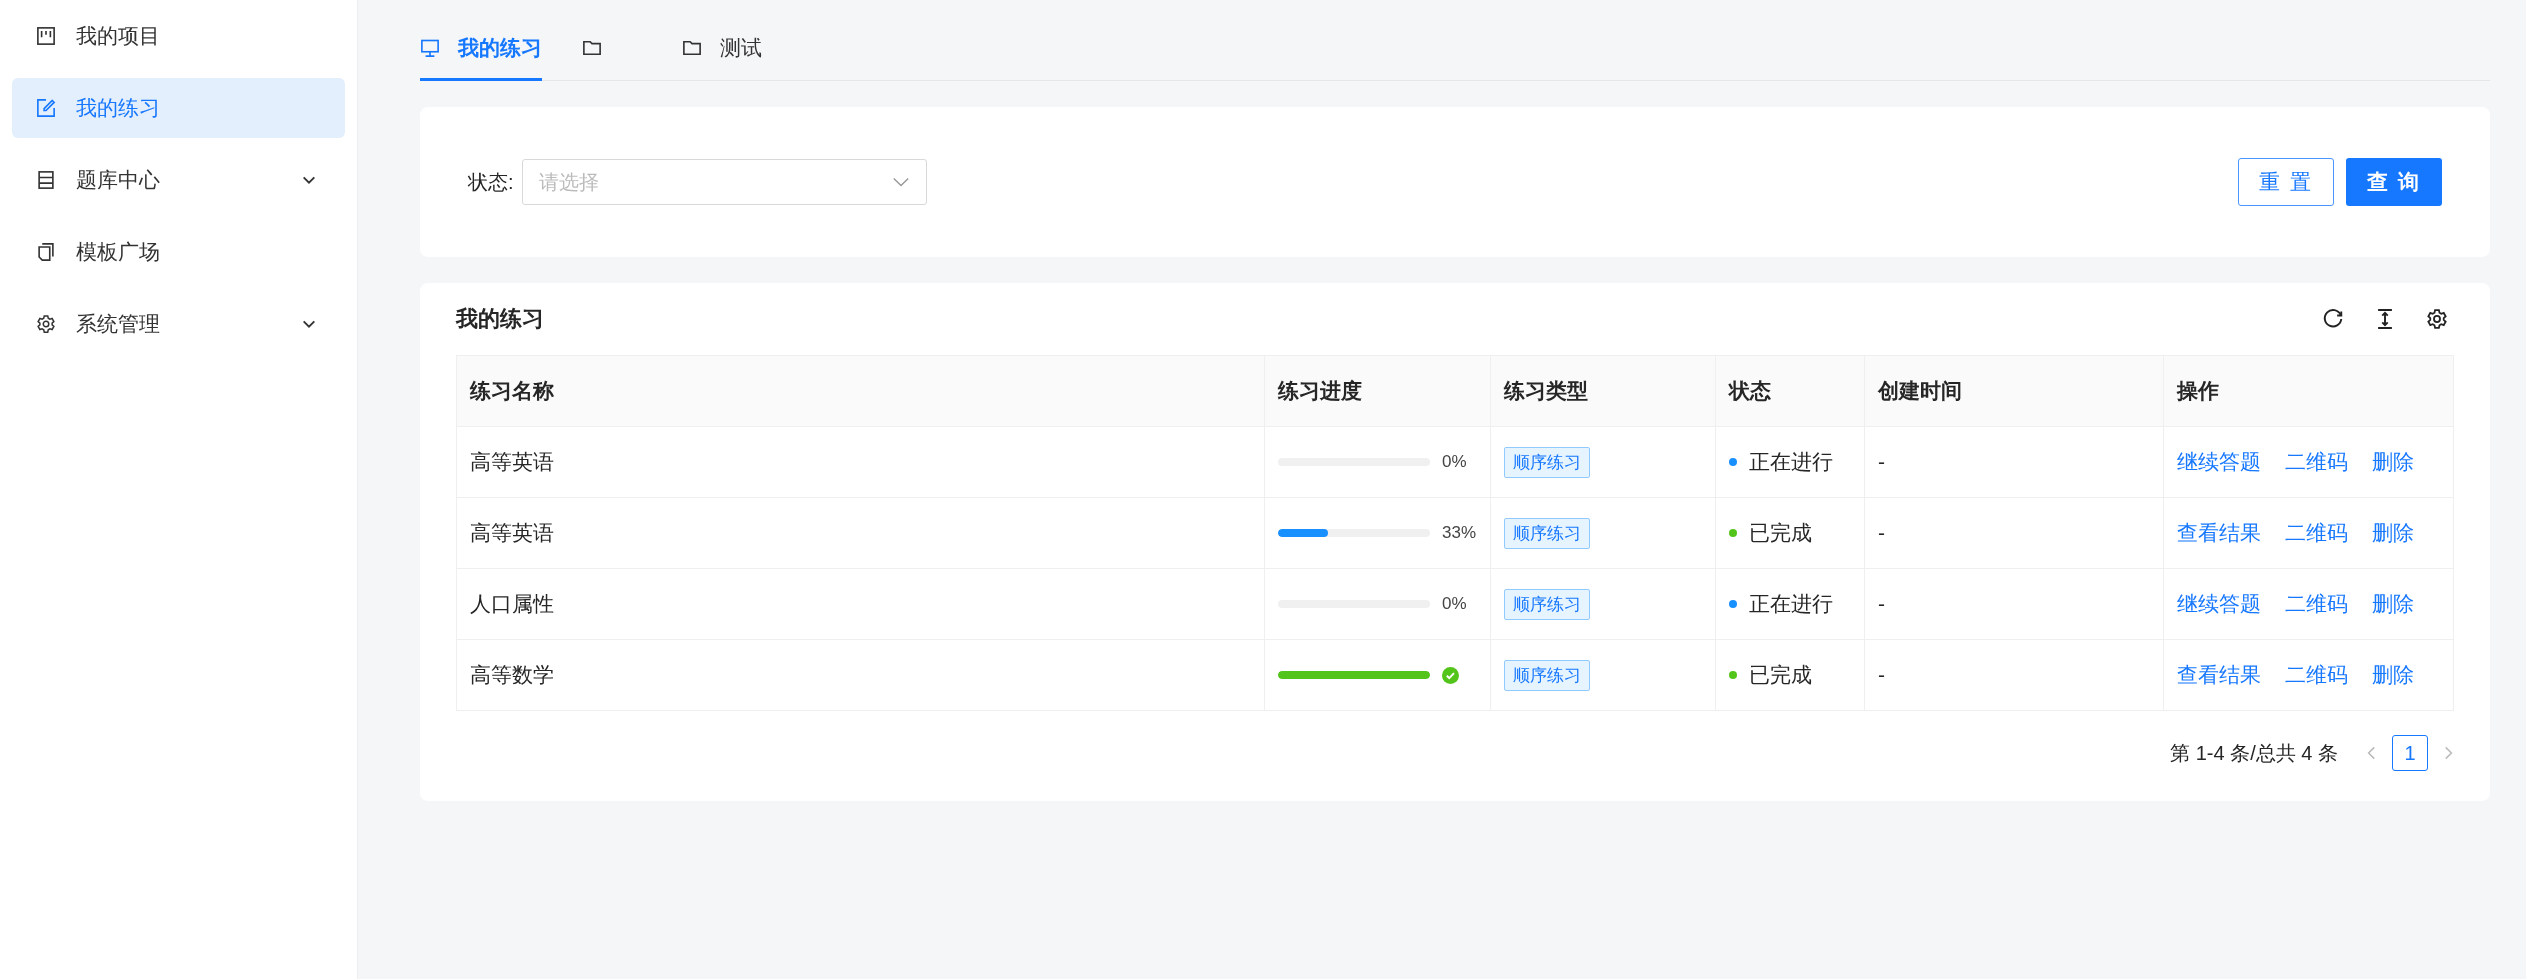 The height and width of the screenshot is (979, 2526). I want to click on sidebar-item: 模板广场, so click(178, 252).